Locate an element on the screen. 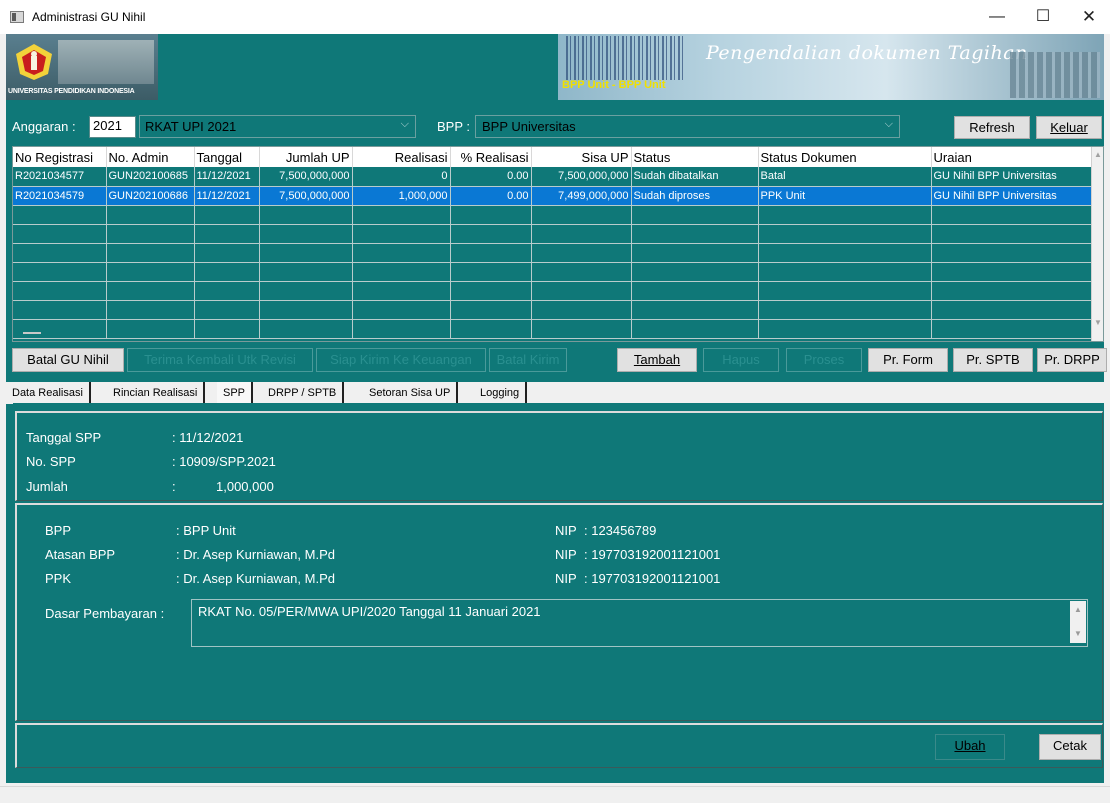  table-cell: 11/12/2021 is located at coordinates (227, 177).